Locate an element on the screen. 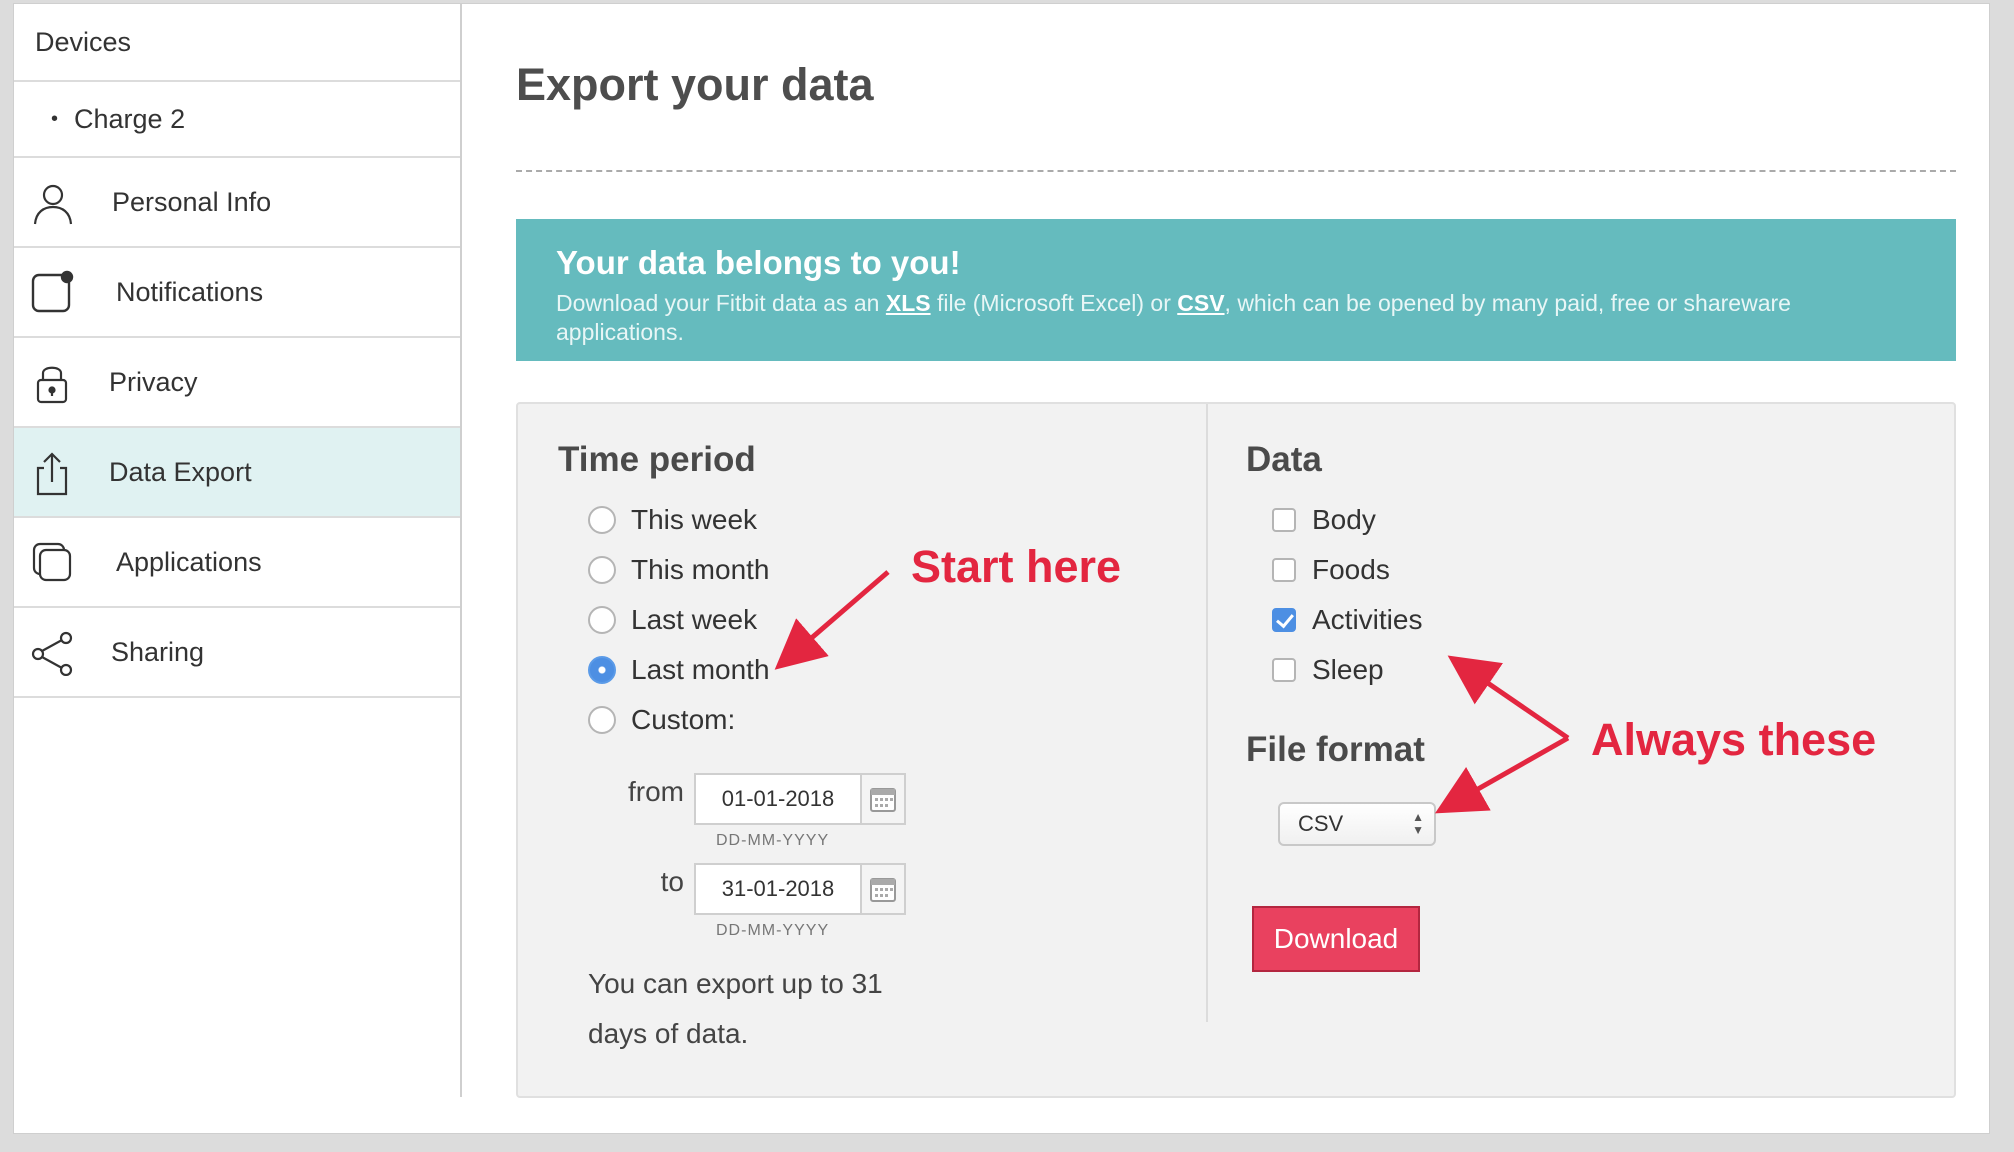 Image resolution: width=2014 pixels, height=1152 pixels. select-arrows-icon: ▲ ▼ is located at coordinates (1418, 823).